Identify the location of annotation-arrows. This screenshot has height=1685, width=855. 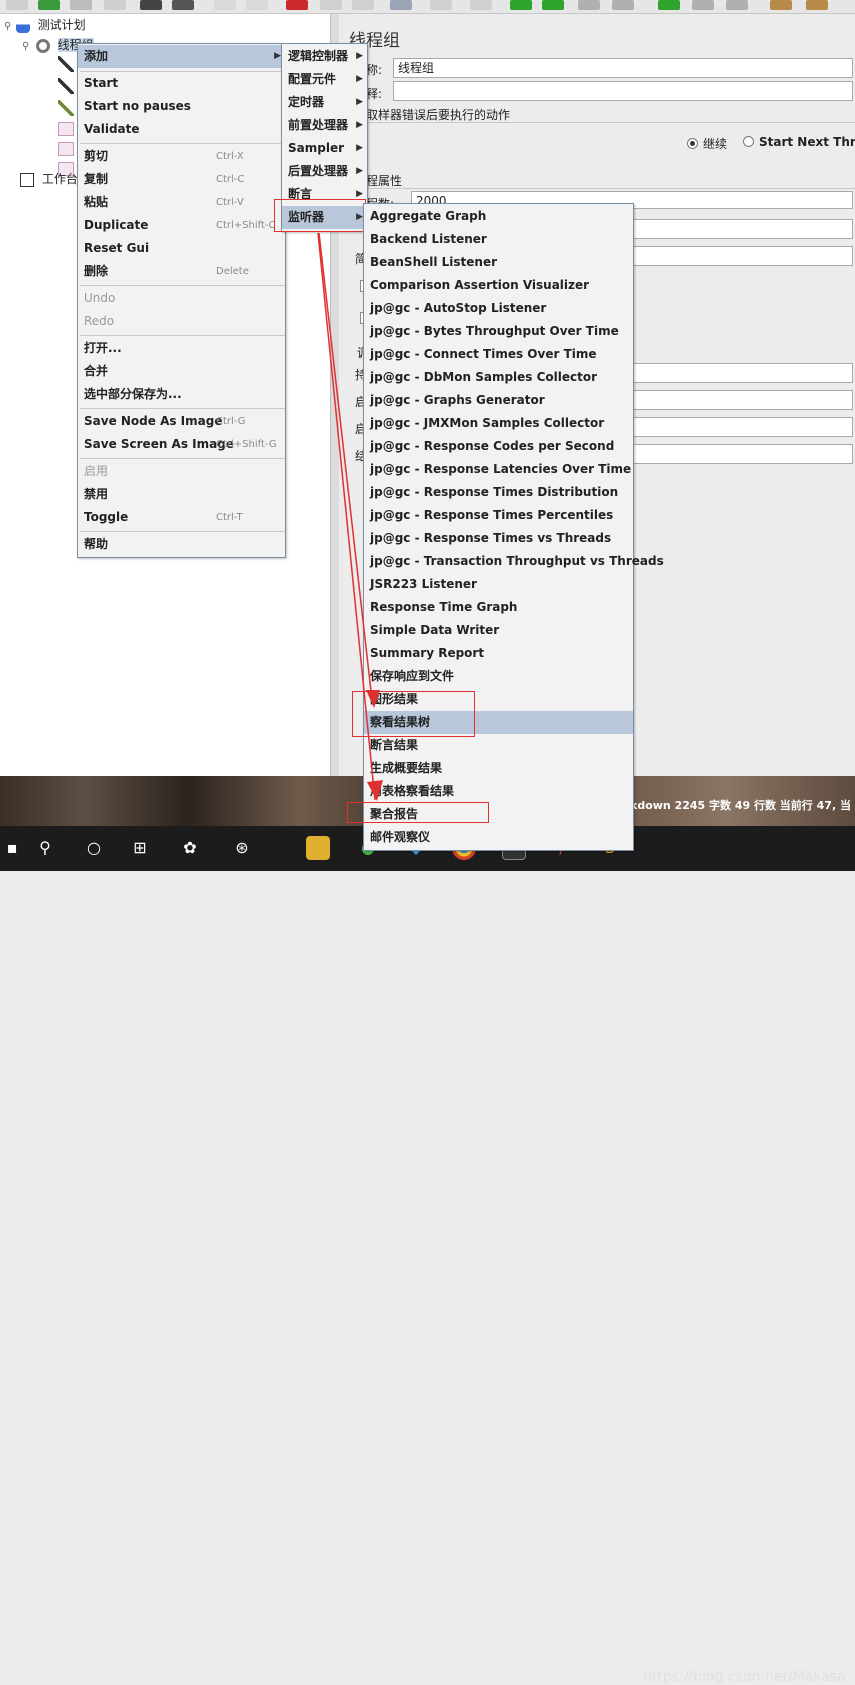
(350, 516).